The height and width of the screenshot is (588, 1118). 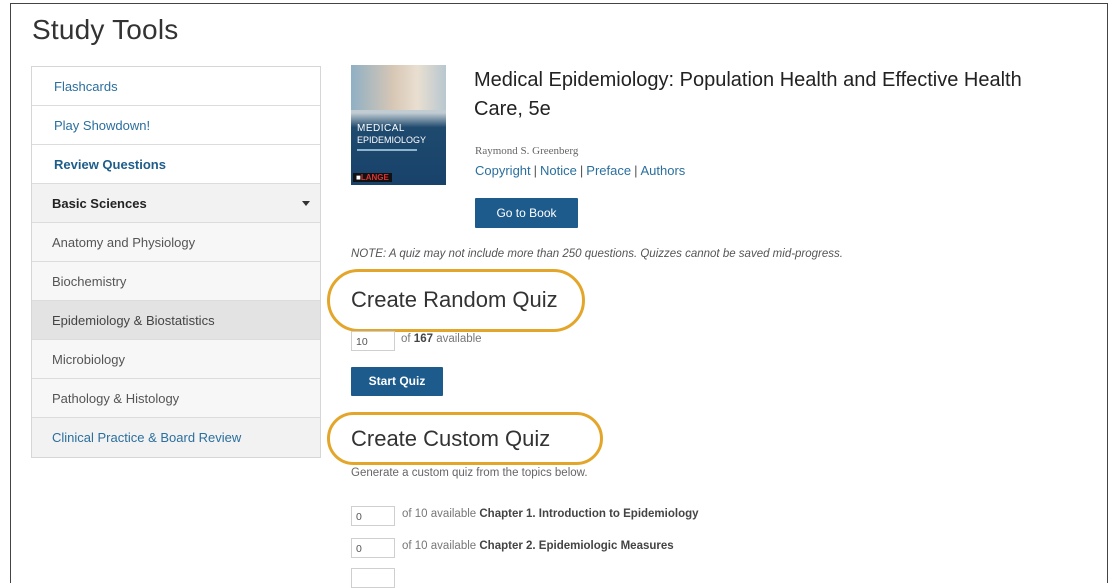 I want to click on cover-subtitle-rule, so click(x=387, y=150).